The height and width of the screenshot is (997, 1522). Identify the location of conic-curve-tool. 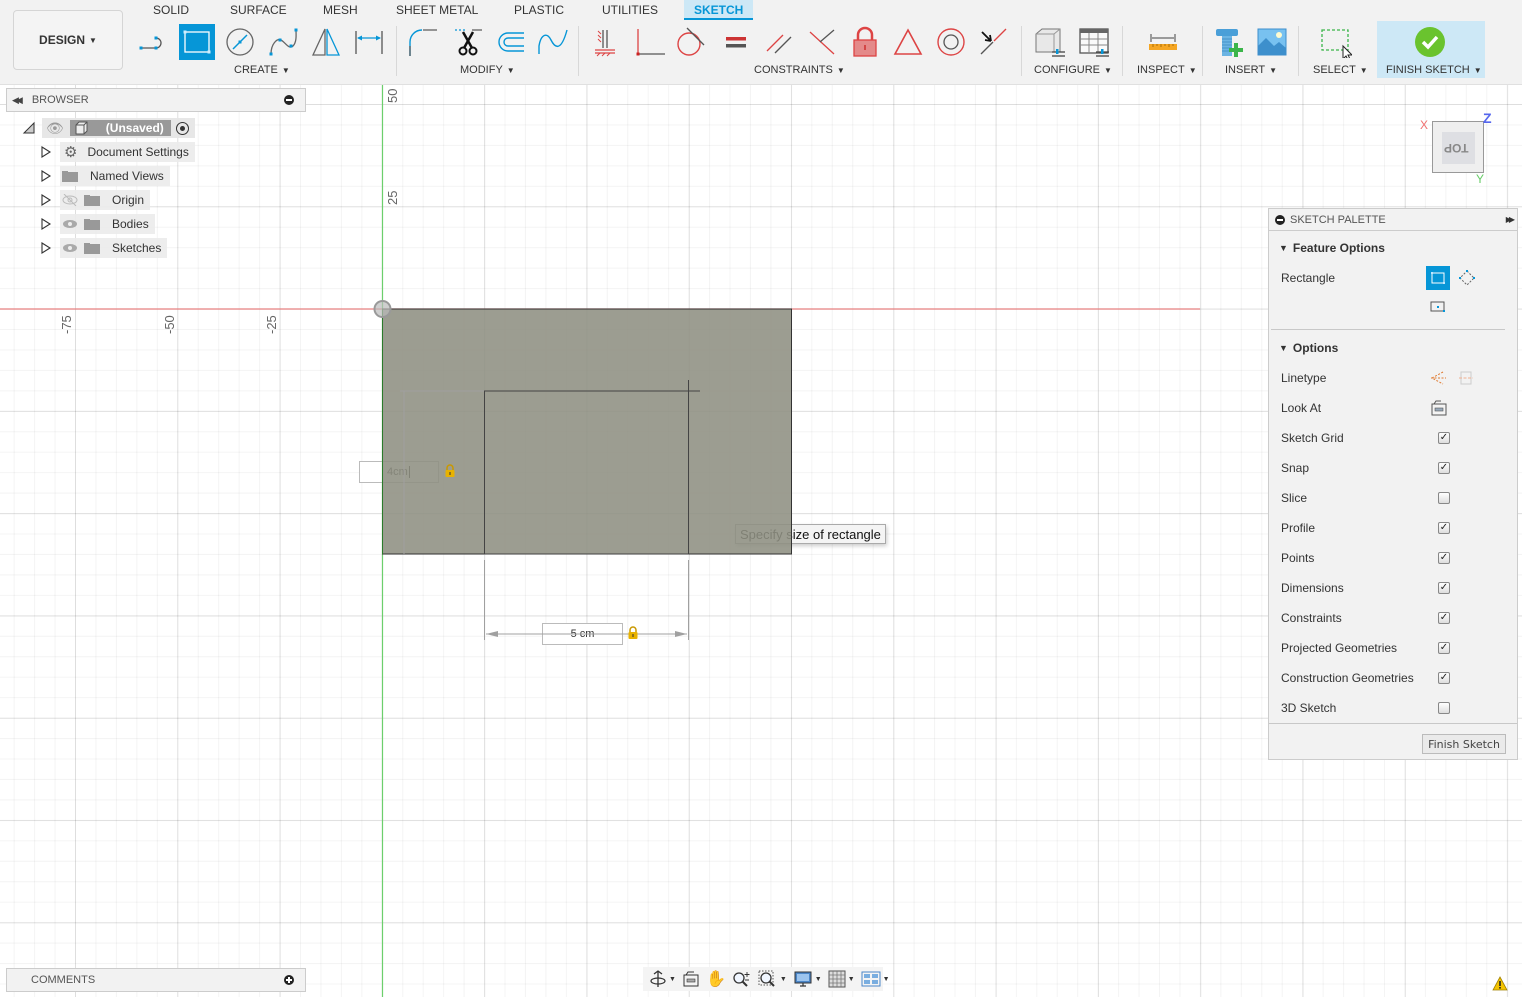
(553, 42).